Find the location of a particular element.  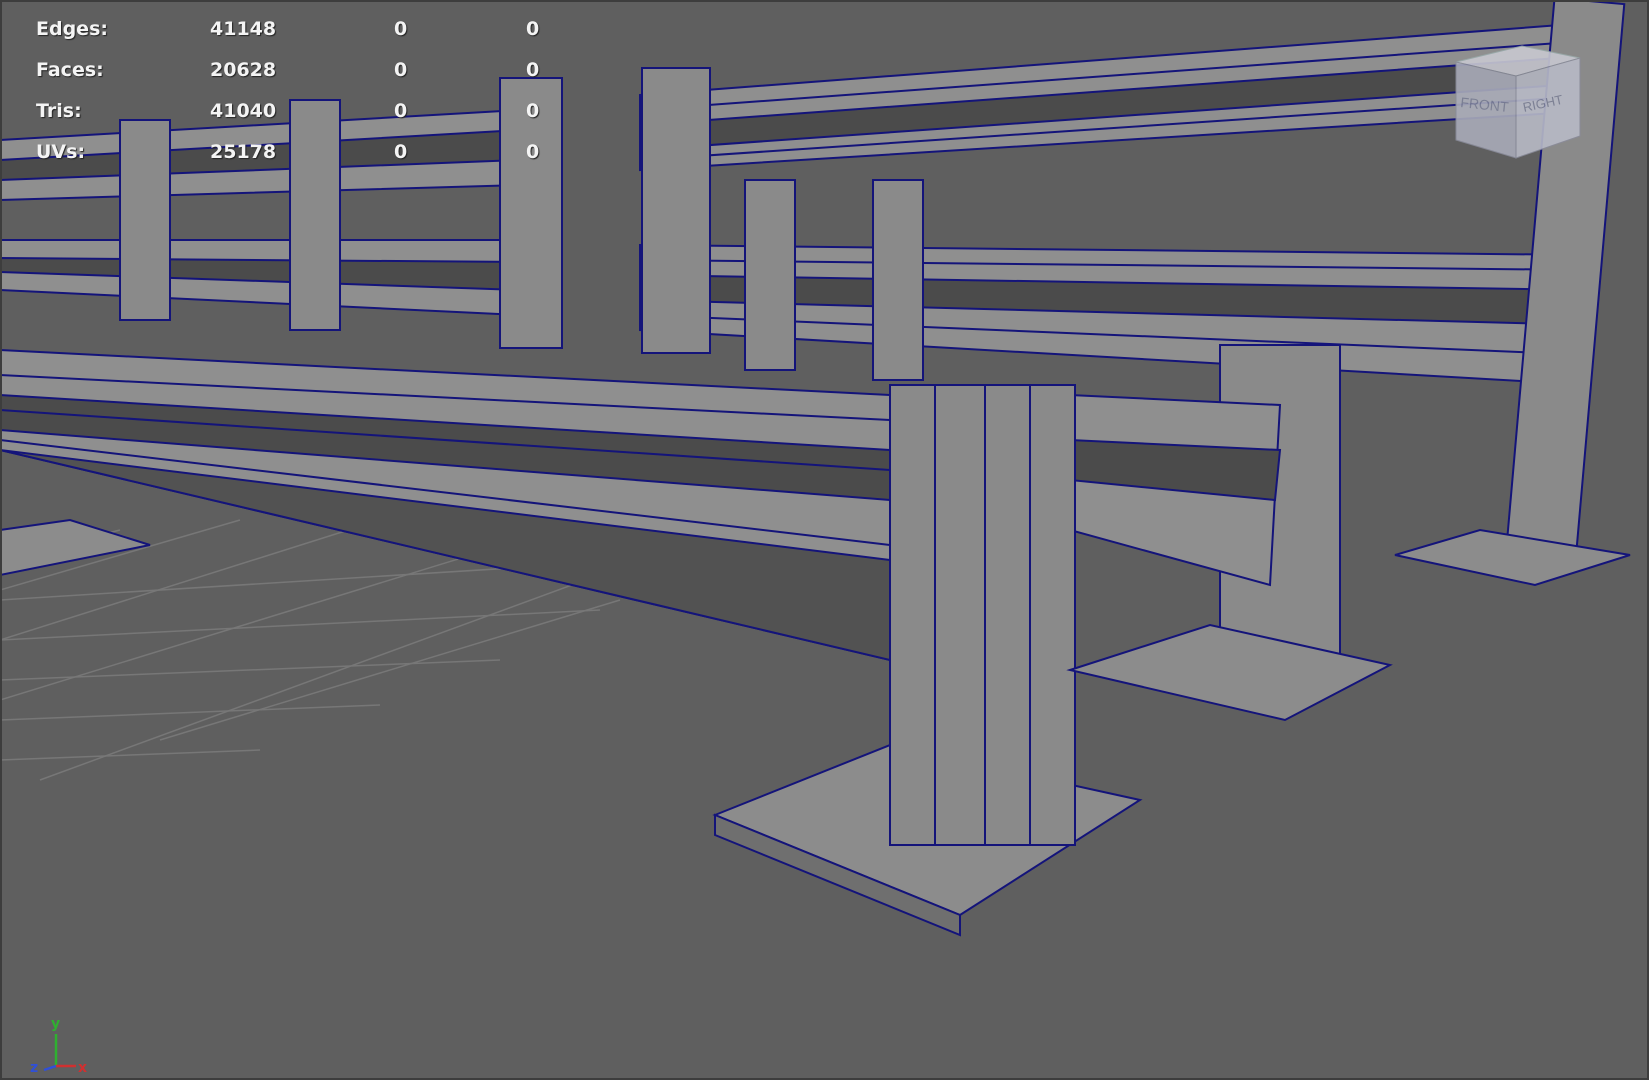

hud-total: 20628 is located at coordinates (243, 70).